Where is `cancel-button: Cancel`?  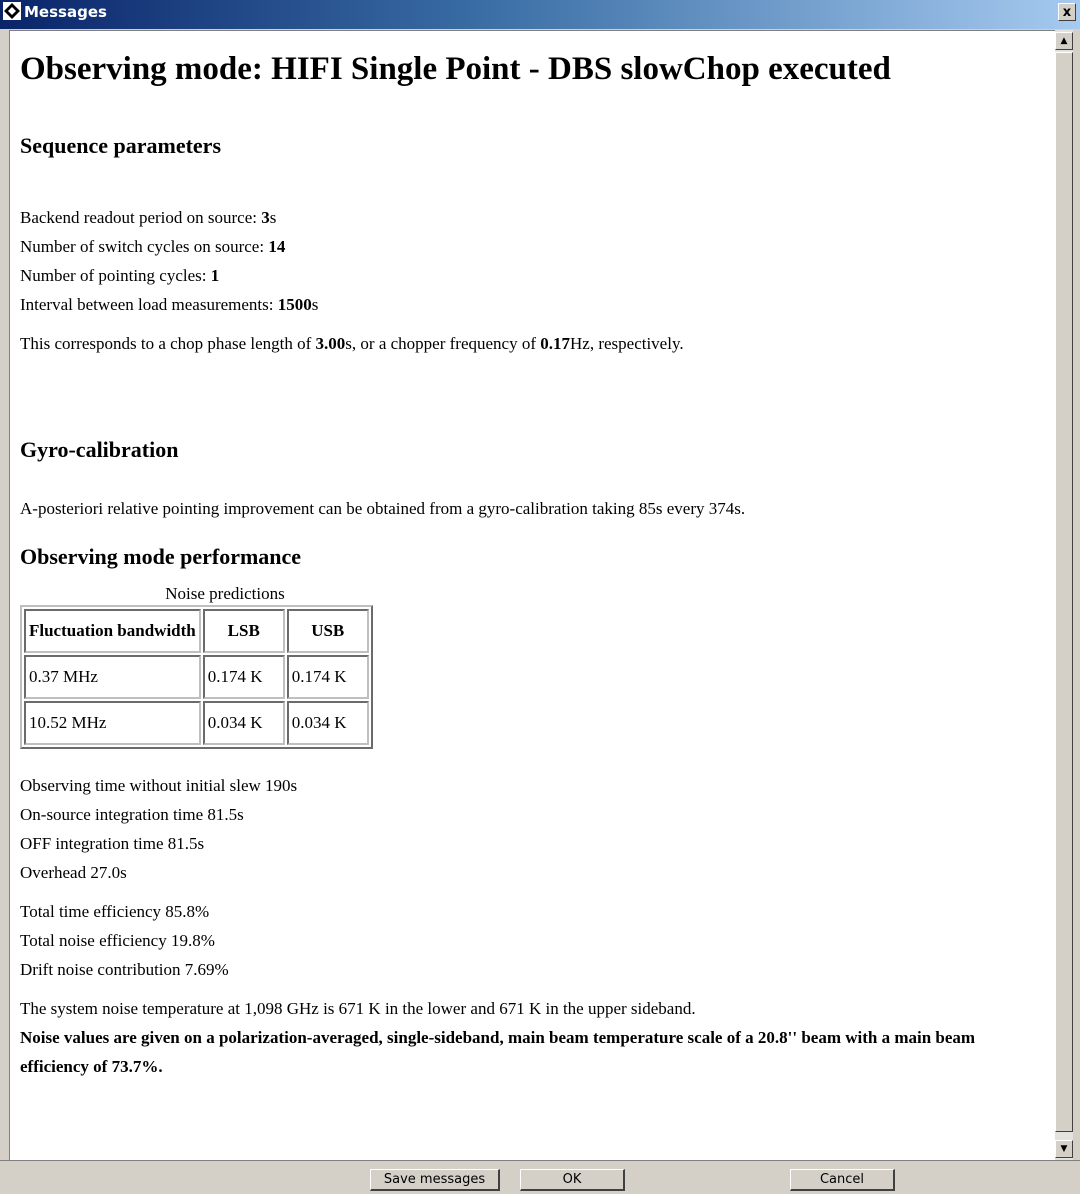
cancel-button: Cancel is located at coordinates (842, 1180).